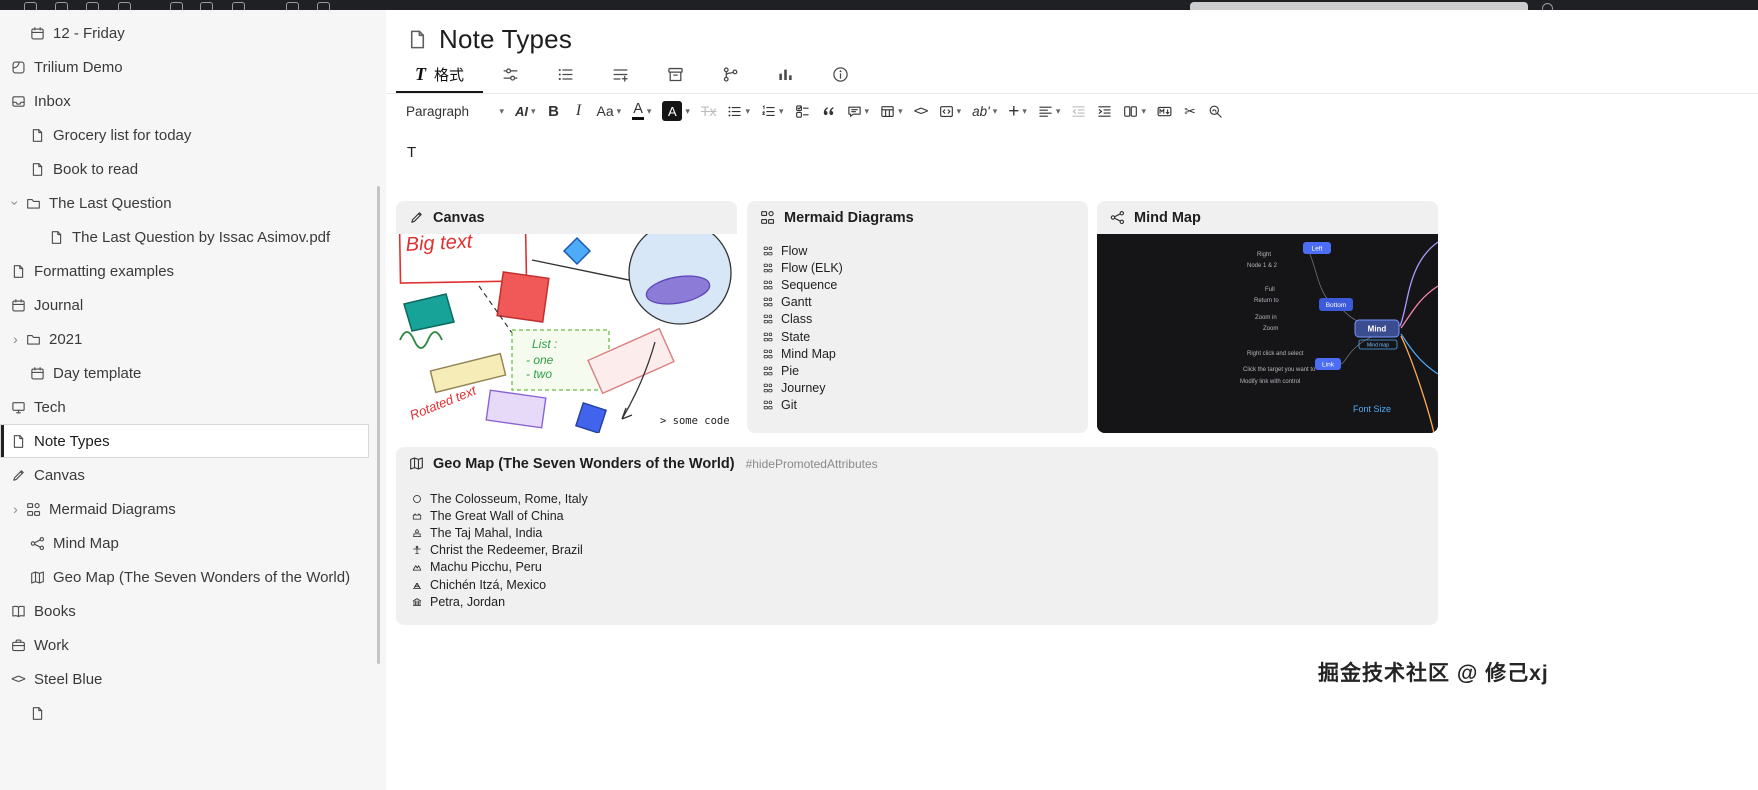 The width and height of the screenshot is (1758, 790). I want to click on tree-item-trilium-demo: Trilium Demo, so click(184, 67).